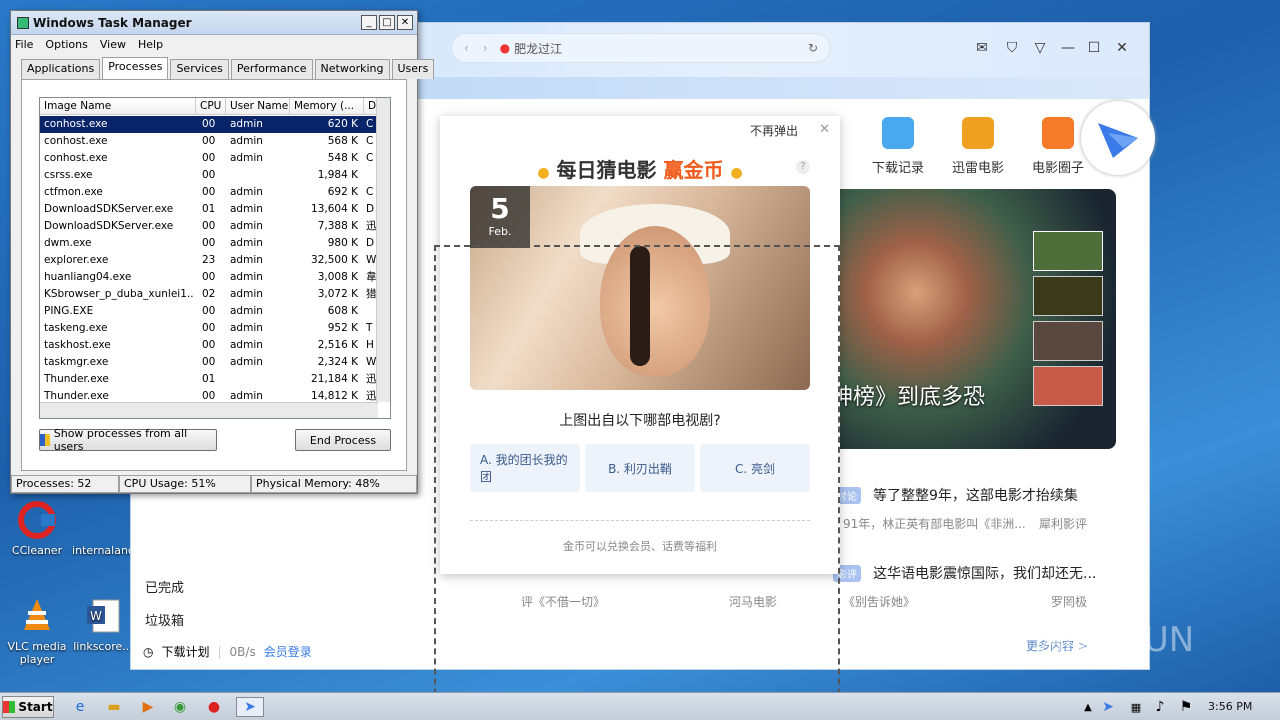 The image size is (1280, 720). What do you see at coordinates (209, 410) in the screenshot?
I see `horizontal-scrollbar` at bounding box center [209, 410].